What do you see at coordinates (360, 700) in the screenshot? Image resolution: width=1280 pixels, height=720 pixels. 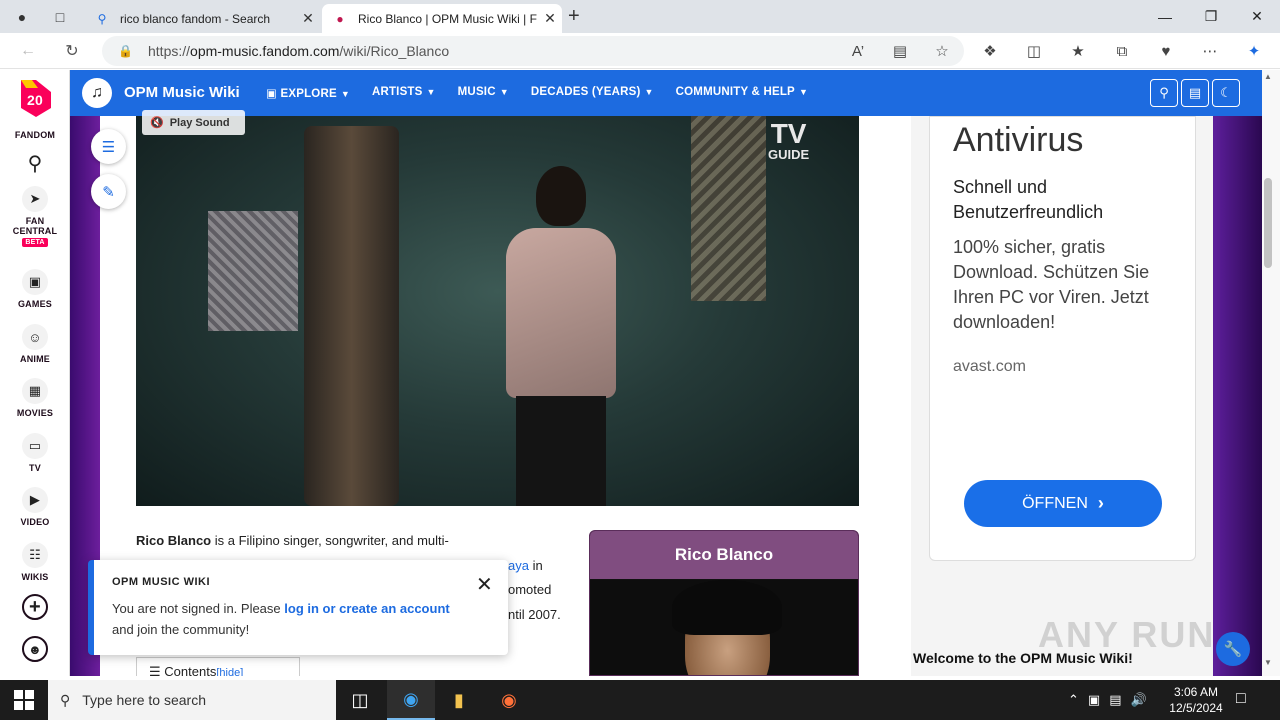 I see `task-view-icon: ◫` at bounding box center [360, 700].